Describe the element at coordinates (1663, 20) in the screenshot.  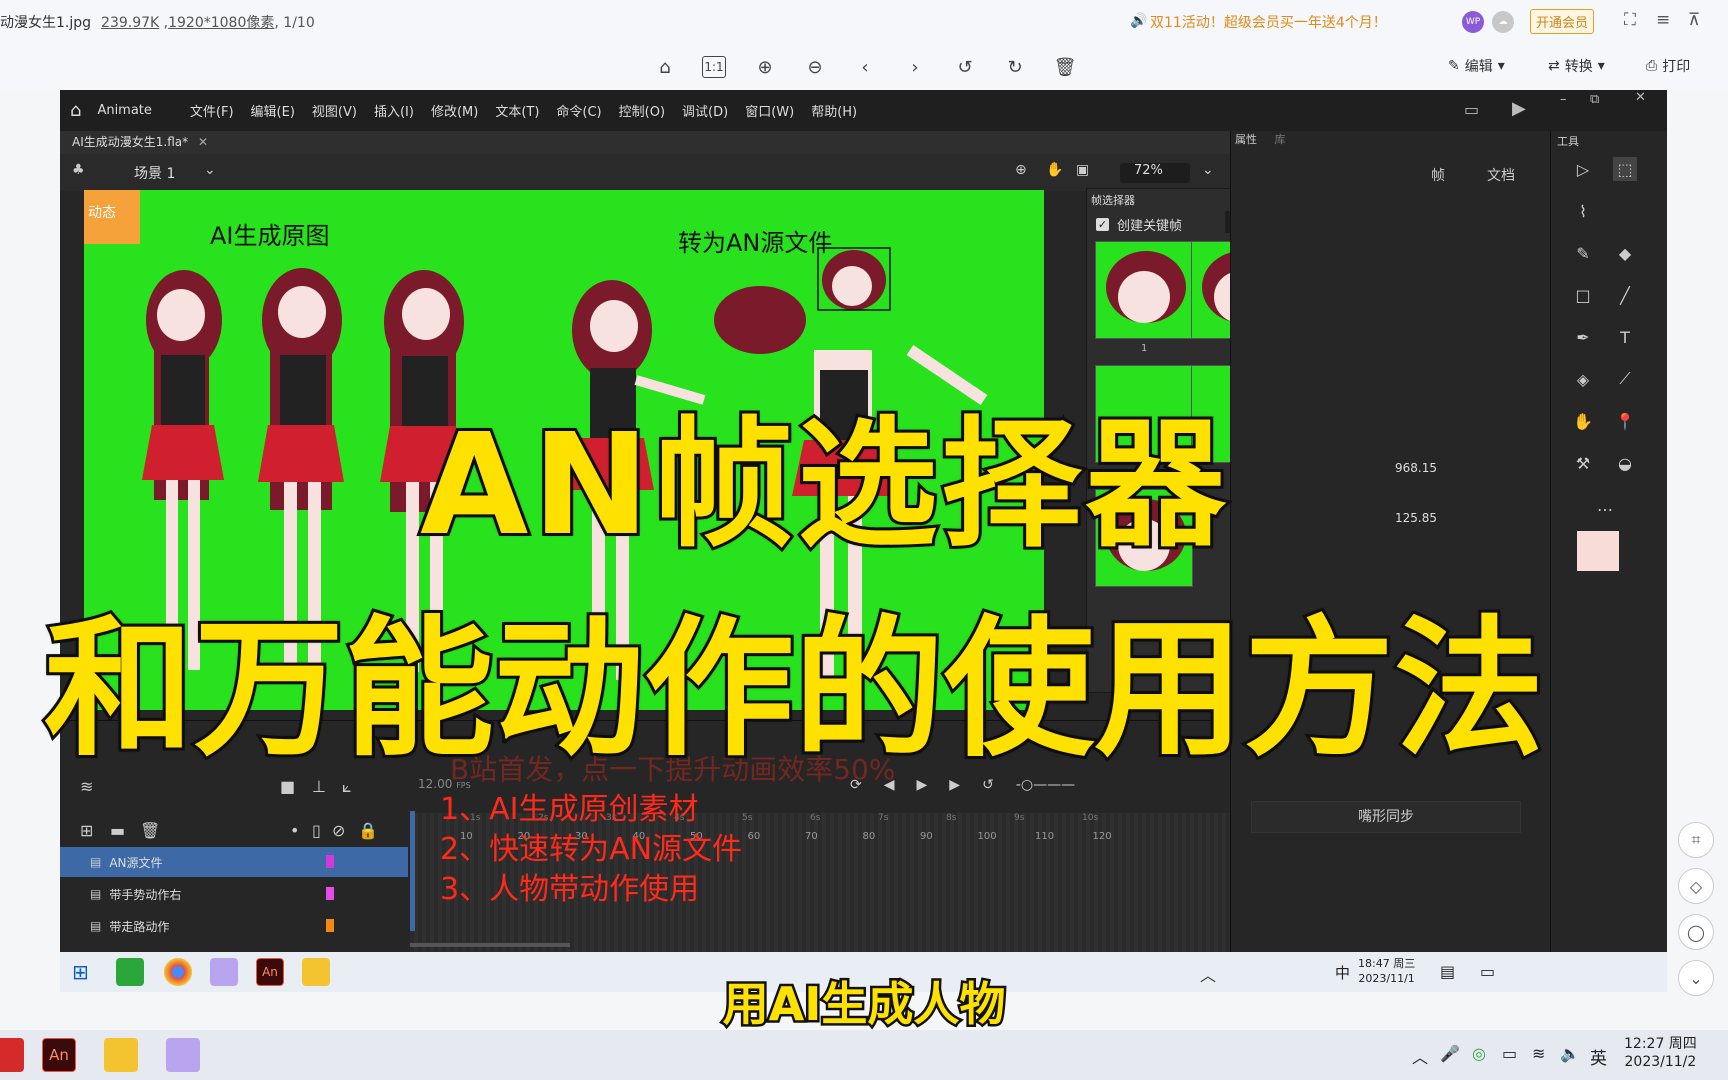
I see `menu-icon: ≡` at that location.